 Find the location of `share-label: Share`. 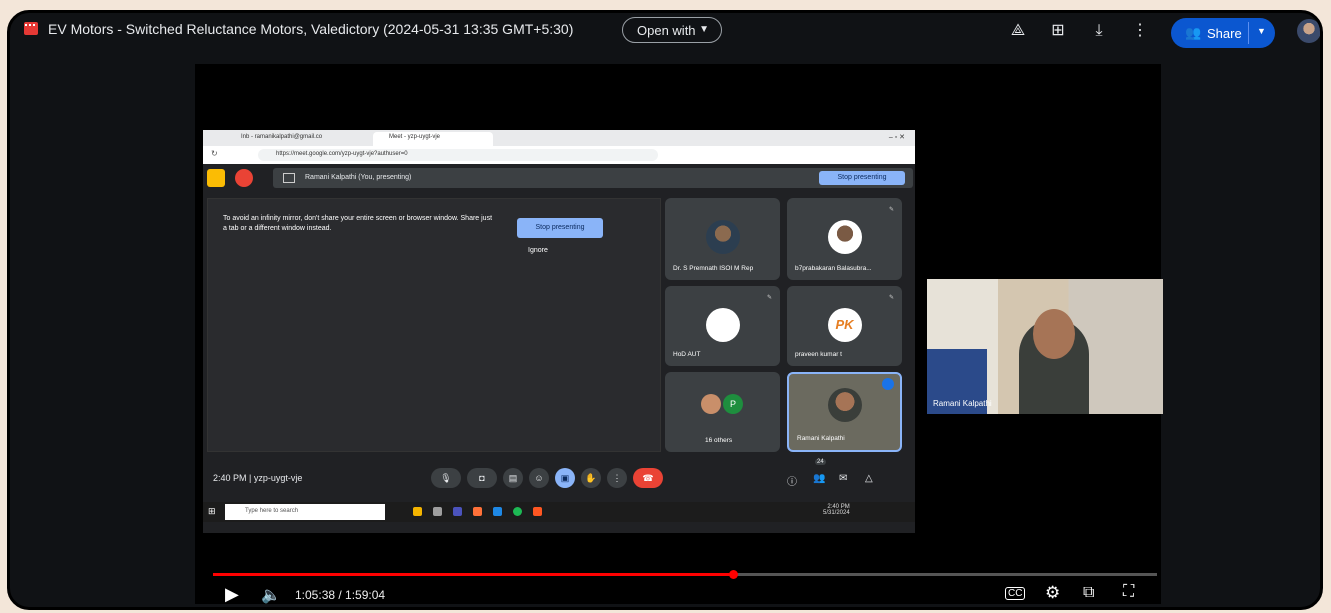

share-label: Share is located at coordinates (1224, 33).